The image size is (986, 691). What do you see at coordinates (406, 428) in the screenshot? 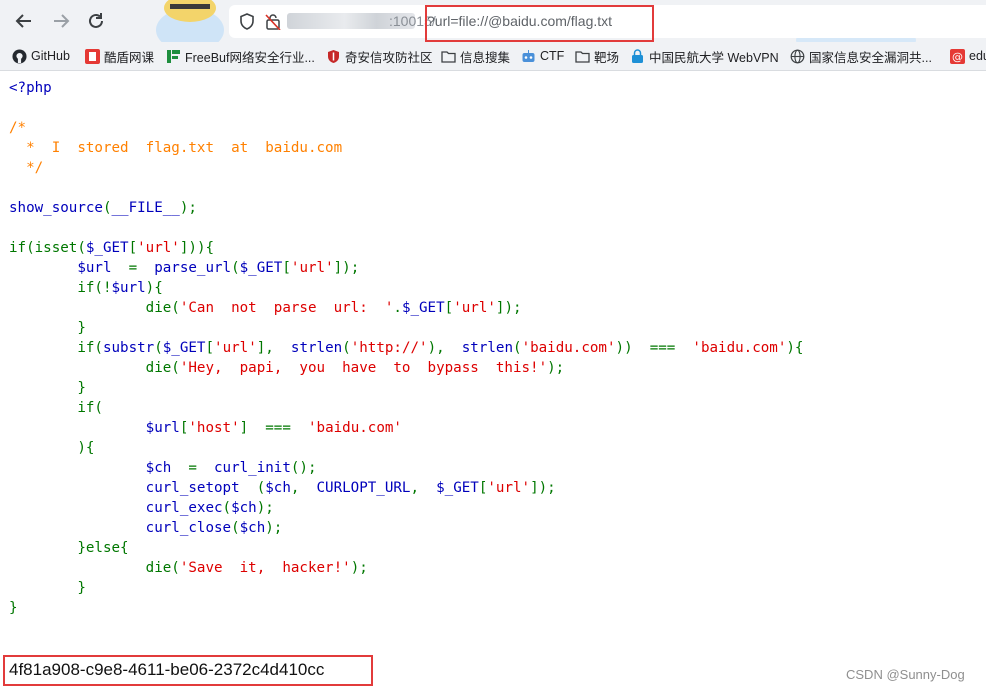
I see `code-line: $url['host'] === 'baidu.com'` at bounding box center [406, 428].